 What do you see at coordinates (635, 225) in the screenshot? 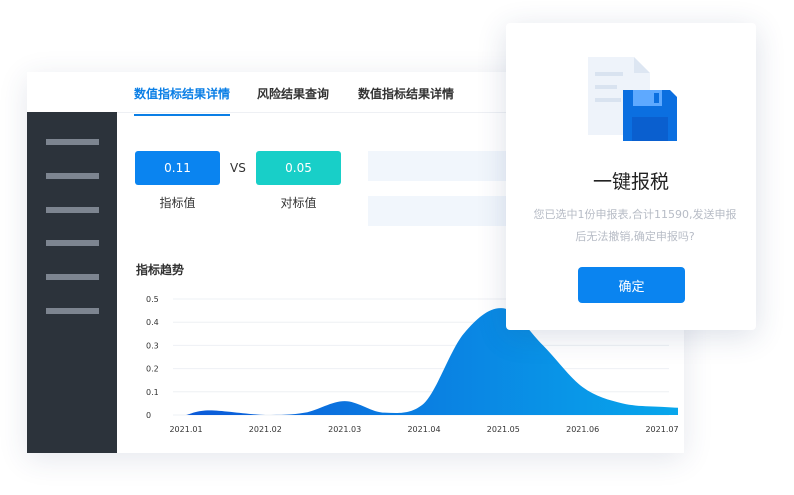
I see `dialog-message: 您已选中1份申报表,合计11590,发送申报后无法撤销,确定申报吗?` at bounding box center [635, 225].